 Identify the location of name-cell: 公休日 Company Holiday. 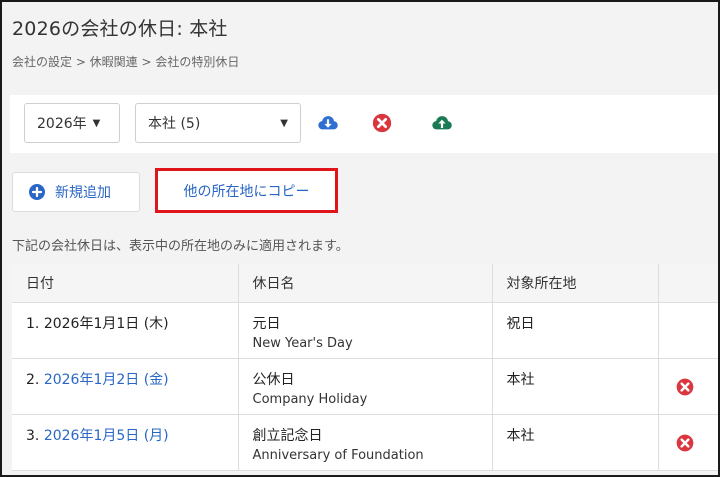
(365, 386).